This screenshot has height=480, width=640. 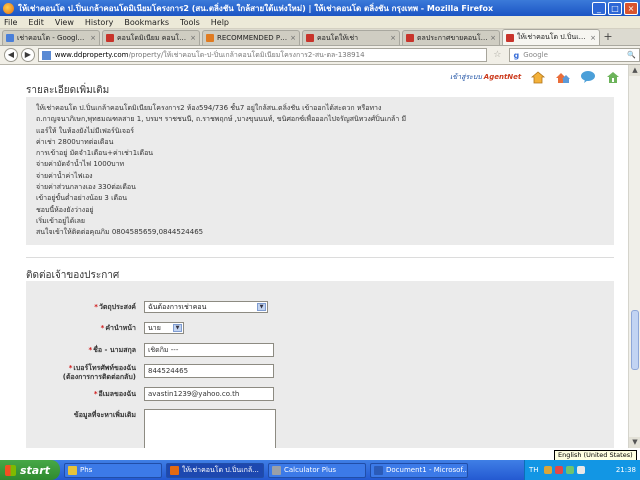 I want to click on description-line: เริ่มเข้าอยู่ได้เลย, so click(x=61, y=220).